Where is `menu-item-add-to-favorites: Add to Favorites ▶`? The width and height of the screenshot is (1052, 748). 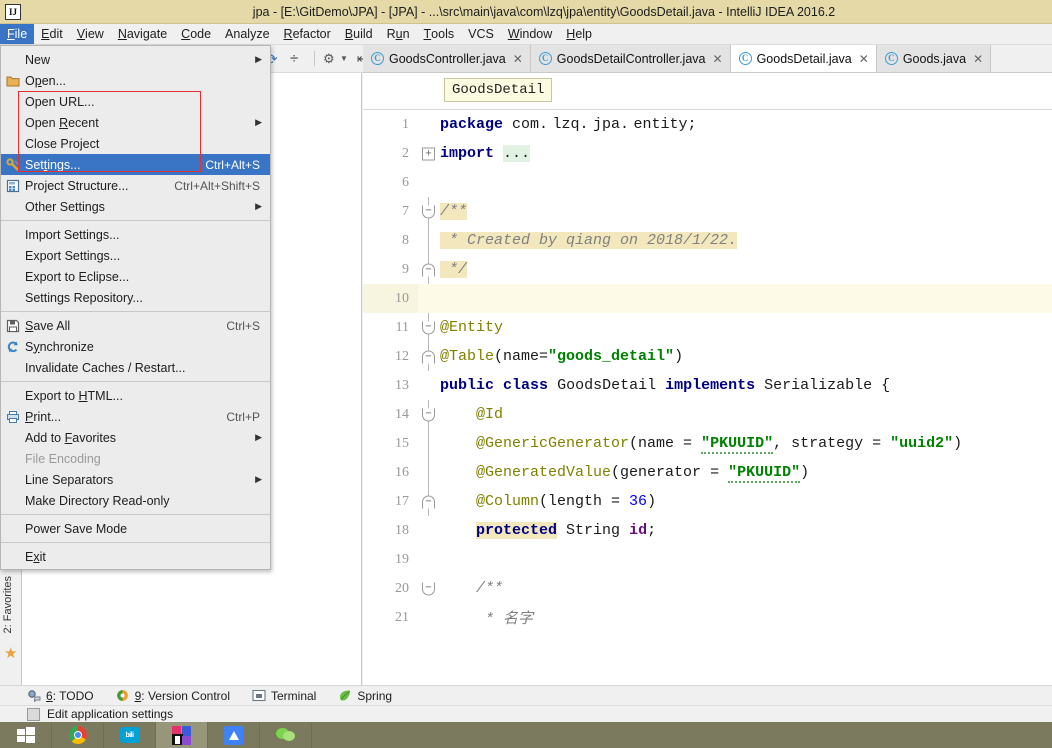
menu-item-add-to-favorites: Add to Favorites ▶ is located at coordinates (135, 437).